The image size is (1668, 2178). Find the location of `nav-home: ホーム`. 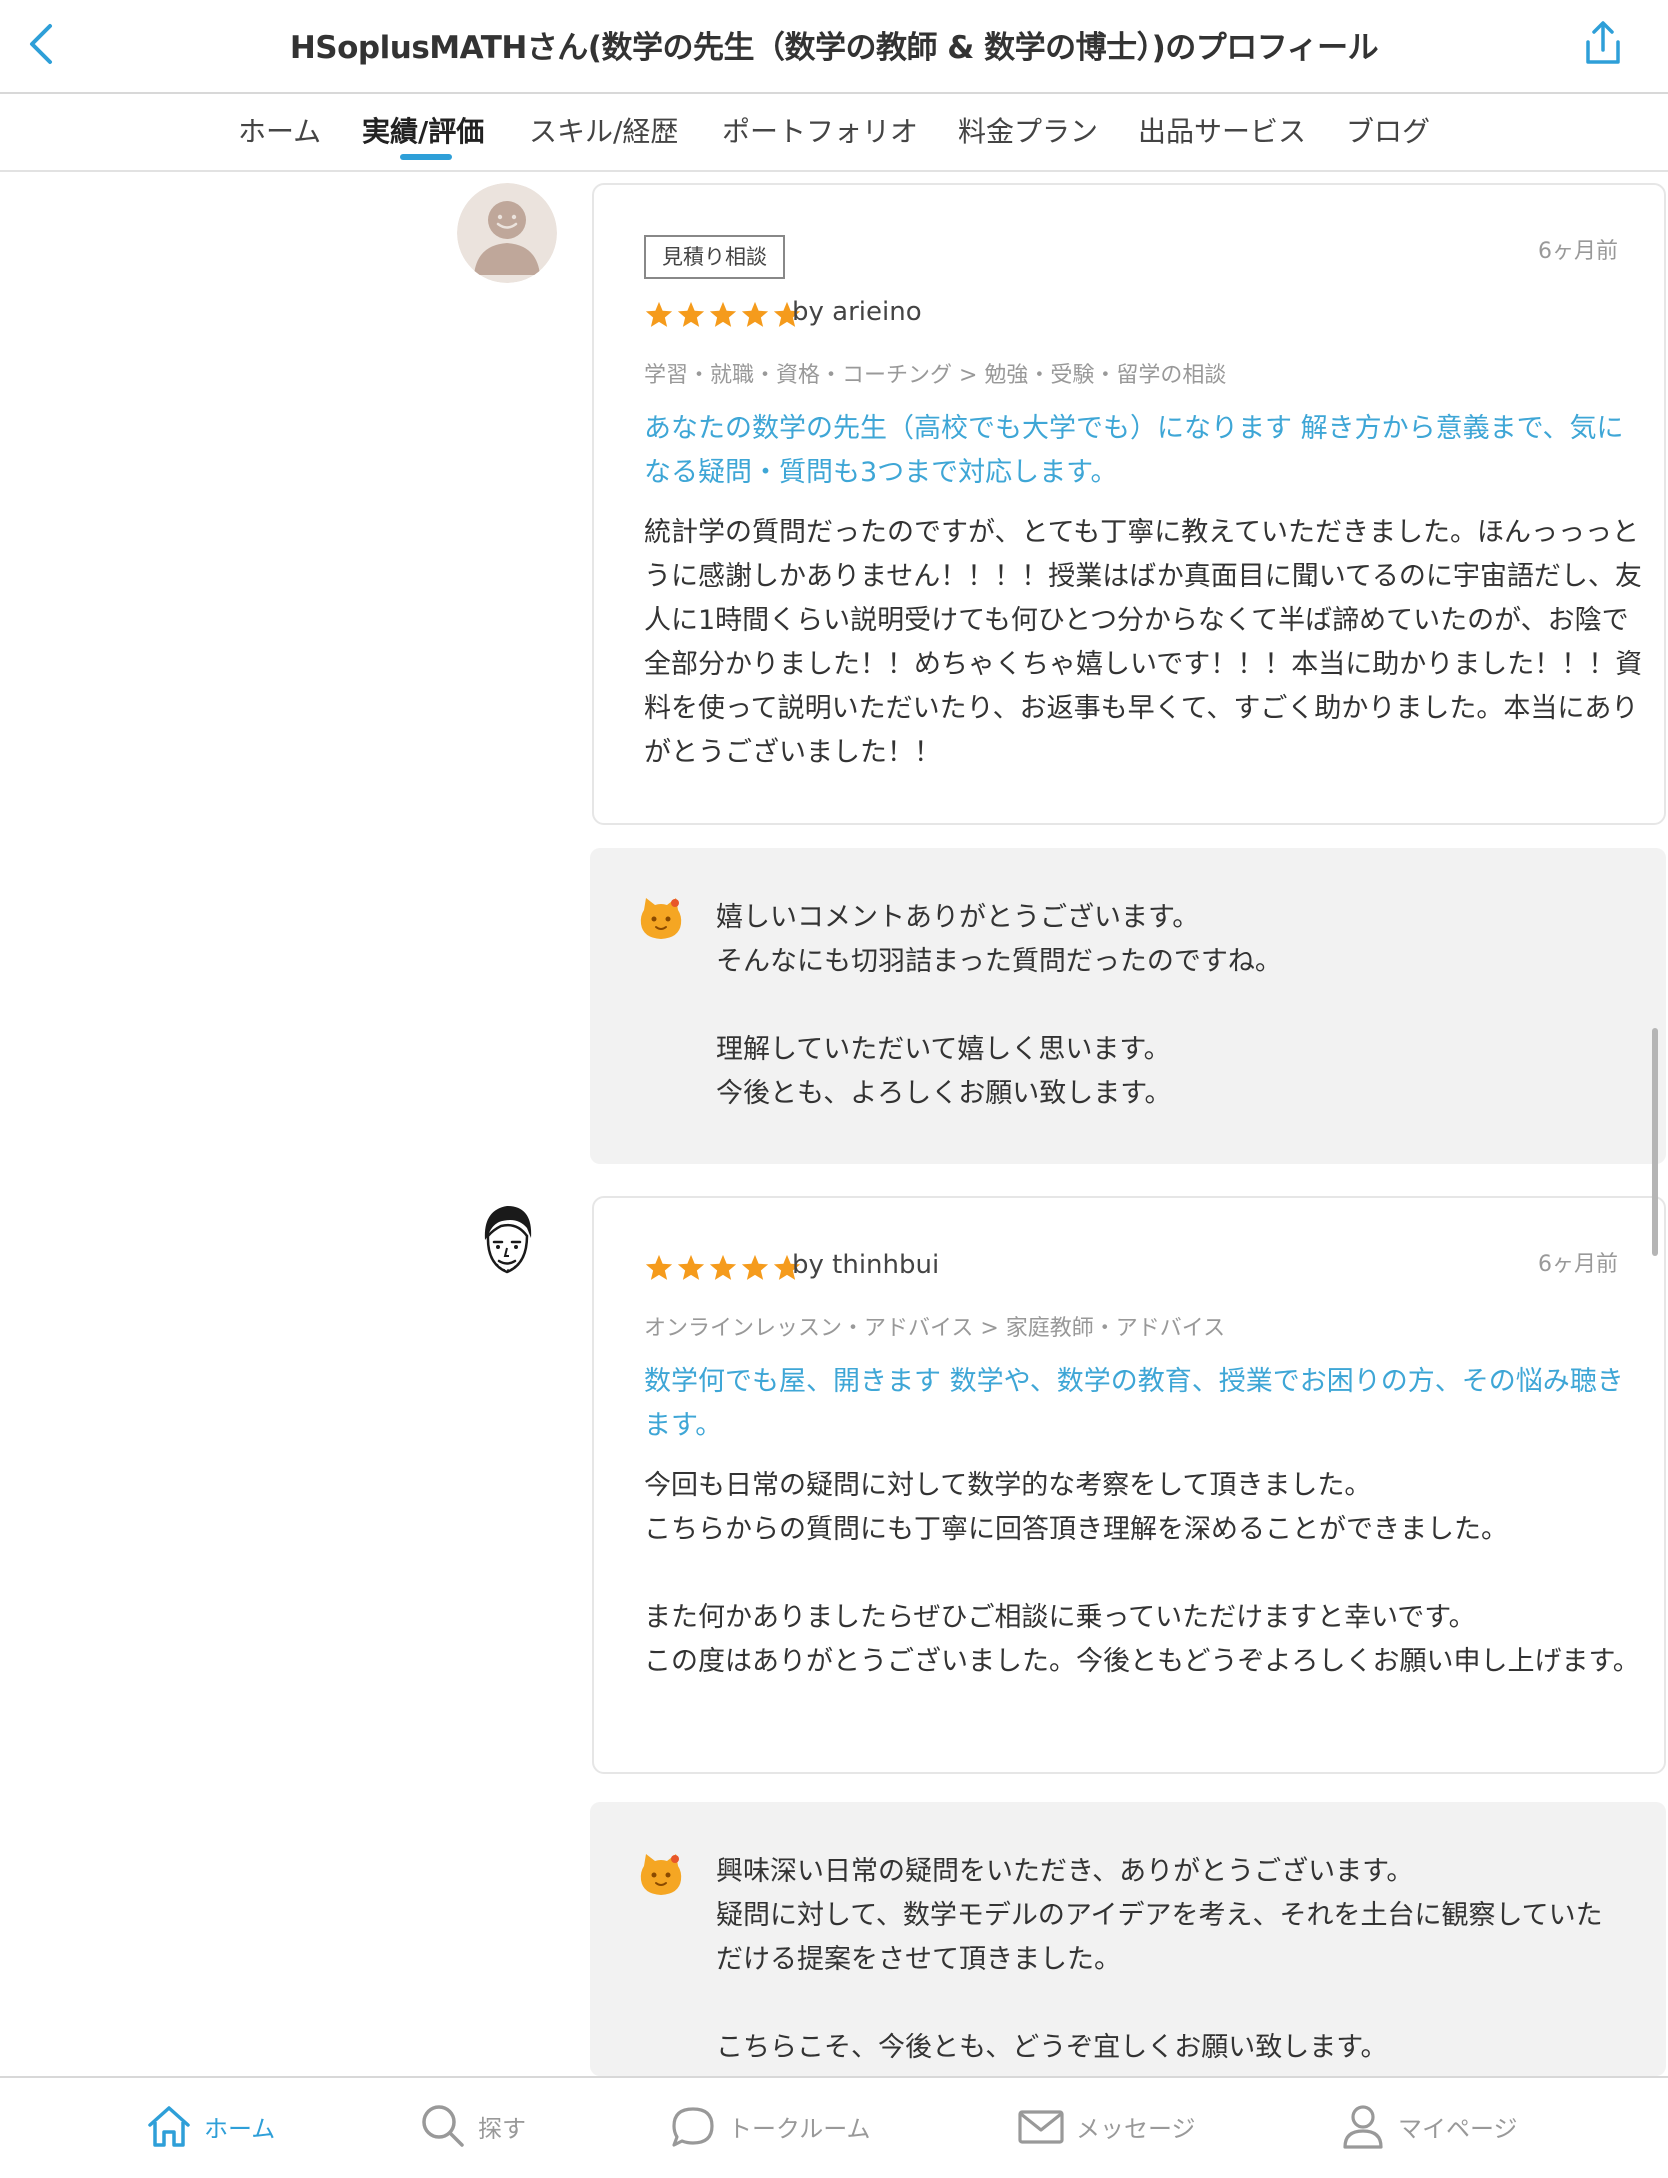

nav-home: ホーム is located at coordinates (209, 2126).